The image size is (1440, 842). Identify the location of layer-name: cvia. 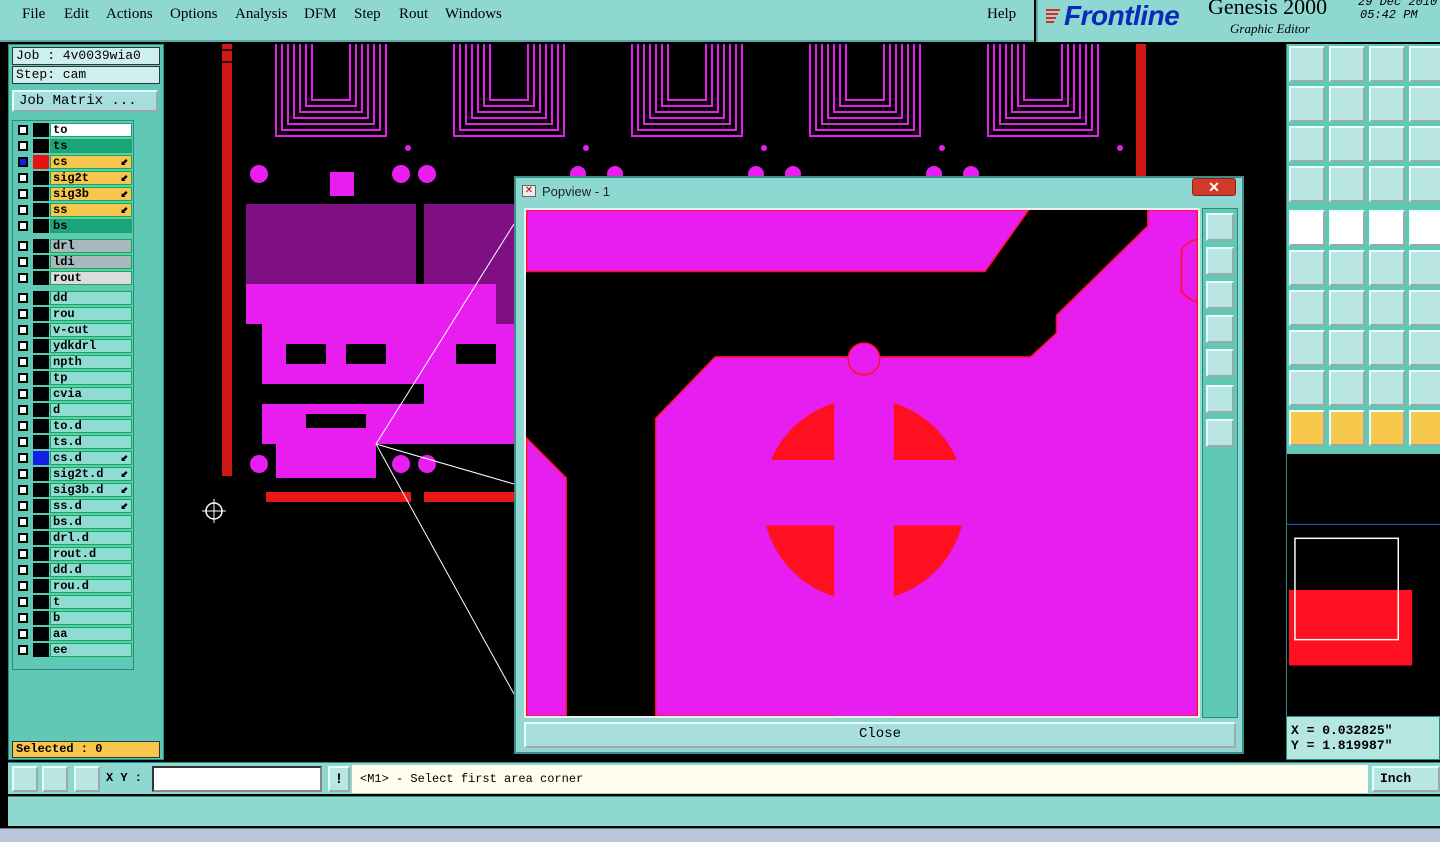
(91, 394).